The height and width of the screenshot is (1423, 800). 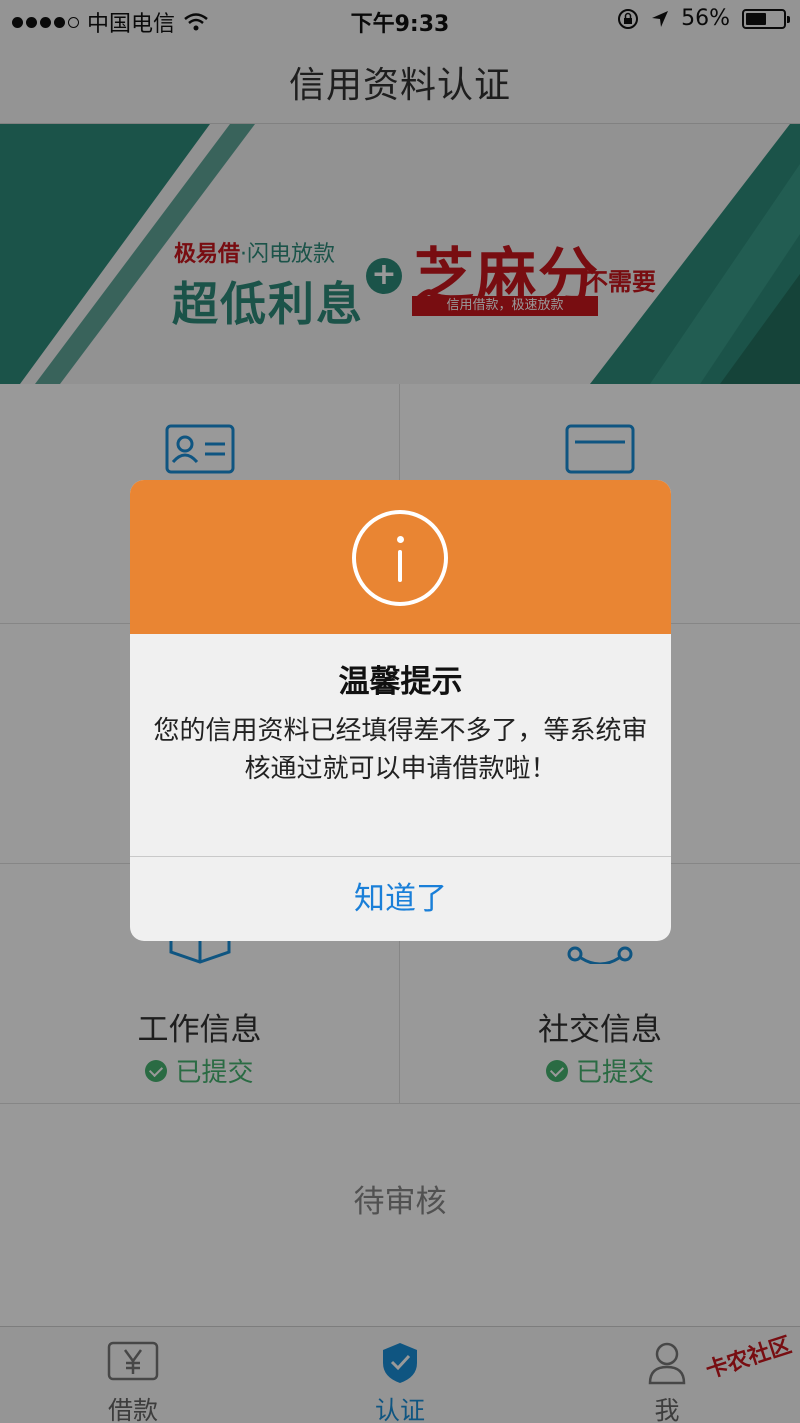 I want to click on dialog-message: 您的信用资料已经填得差不多了，等系统审核通过就可以申请借款啦！, so click(x=400, y=750).